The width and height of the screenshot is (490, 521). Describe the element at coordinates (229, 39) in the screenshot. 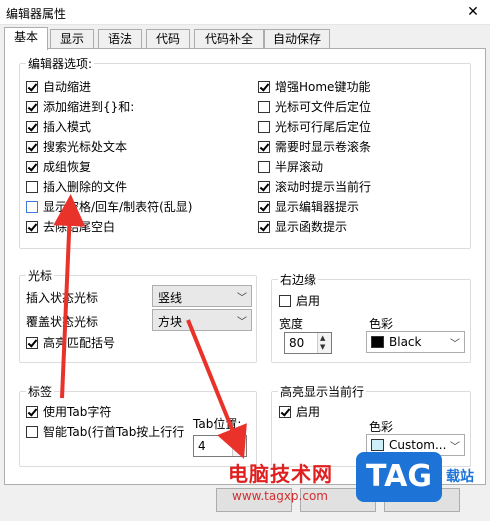

I see `tab-code-completion: 代码补全` at that location.